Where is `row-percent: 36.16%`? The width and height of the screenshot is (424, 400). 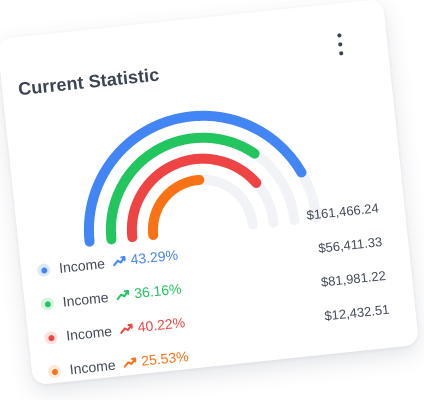
row-percent: 36.16% is located at coordinates (158, 291).